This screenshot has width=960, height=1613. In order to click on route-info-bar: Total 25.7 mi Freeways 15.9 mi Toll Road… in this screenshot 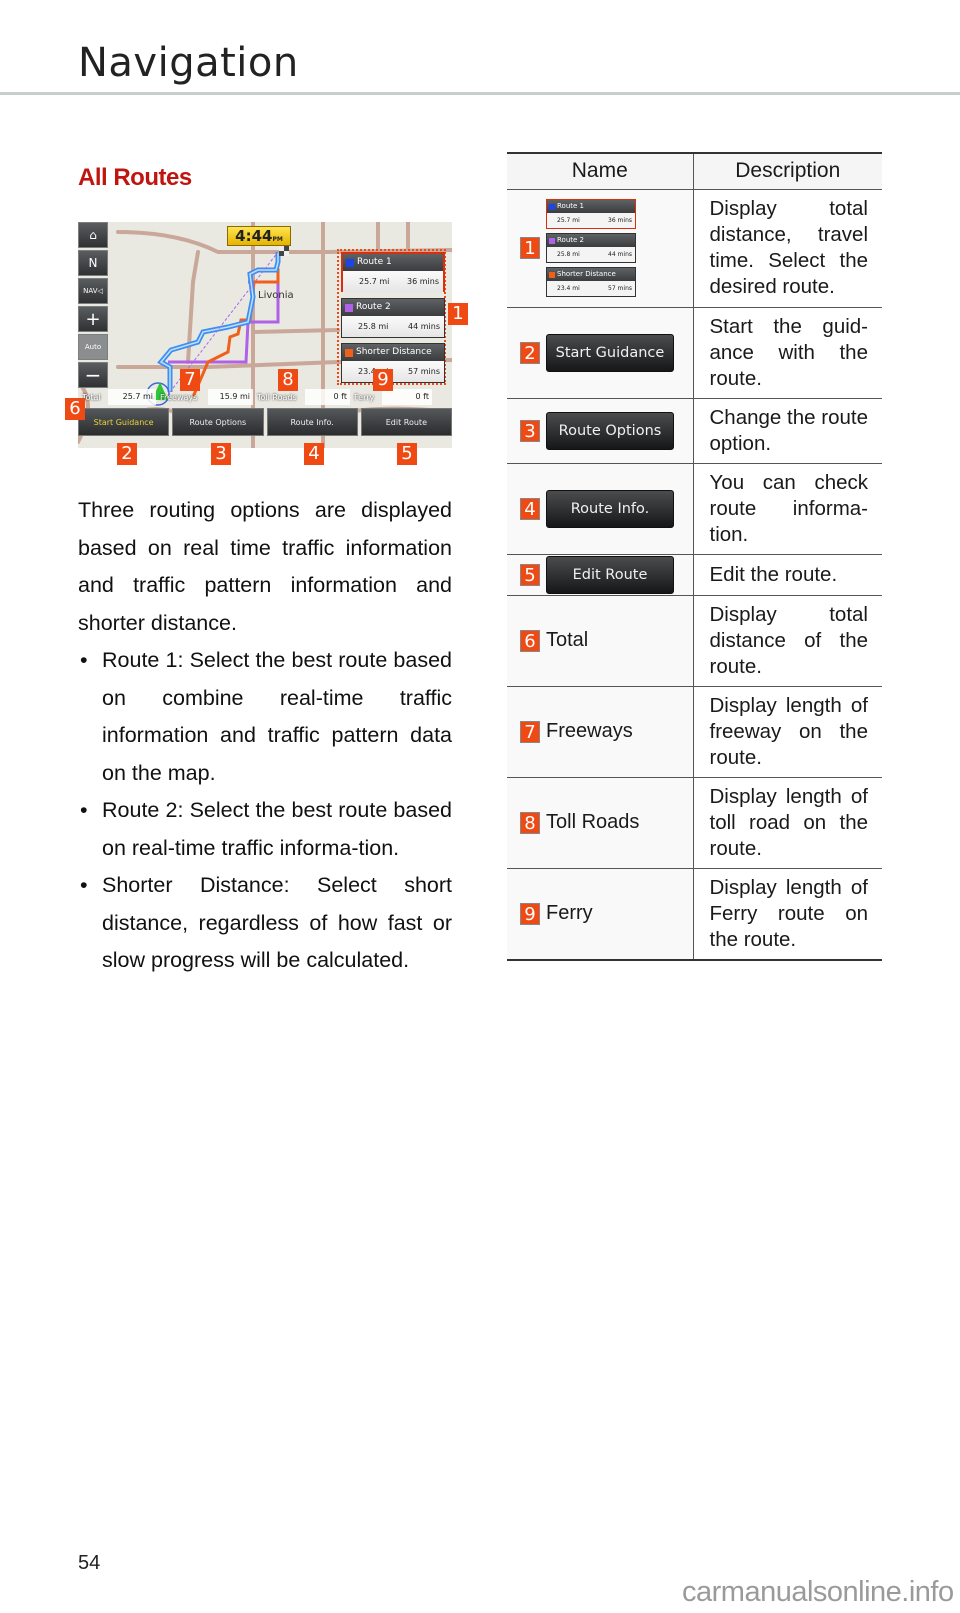, I will do `click(265, 397)`.